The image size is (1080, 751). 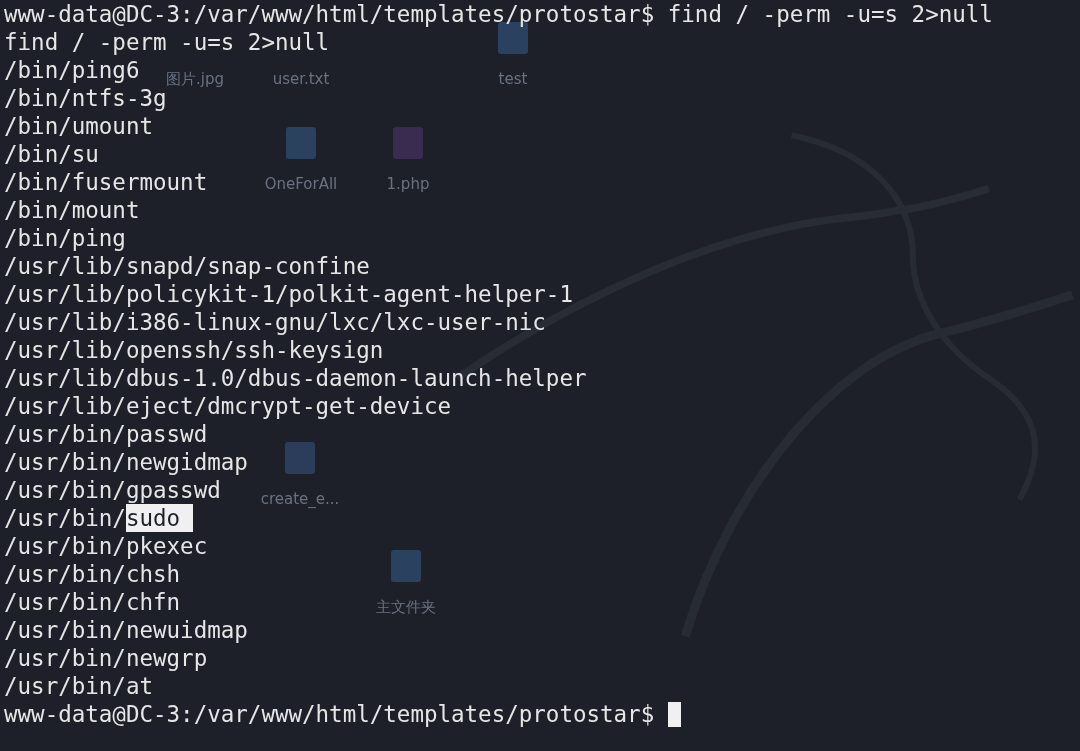 What do you see at coordinates (194, 350) in the screenshot?
I see `output-line: /usr/lib/openssh/ssh-keysign` at bounding box center [194, 350].